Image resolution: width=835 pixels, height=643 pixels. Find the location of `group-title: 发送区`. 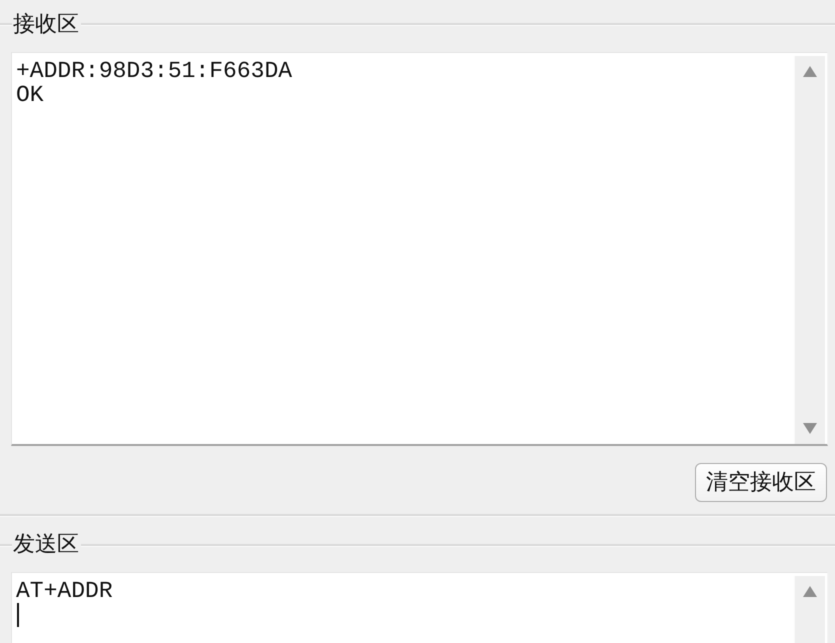

group-title: 发送区 is located at coordinates (46, 545).